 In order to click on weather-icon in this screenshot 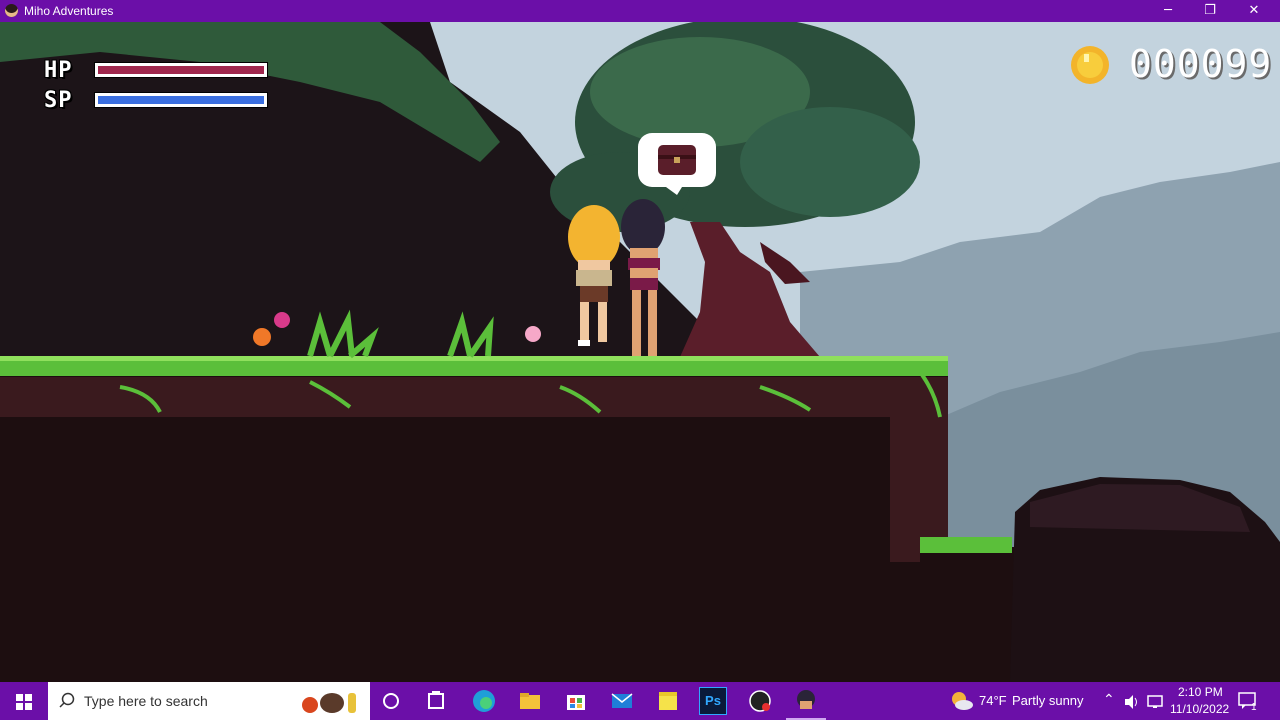, I will do `click(961, 701)`.